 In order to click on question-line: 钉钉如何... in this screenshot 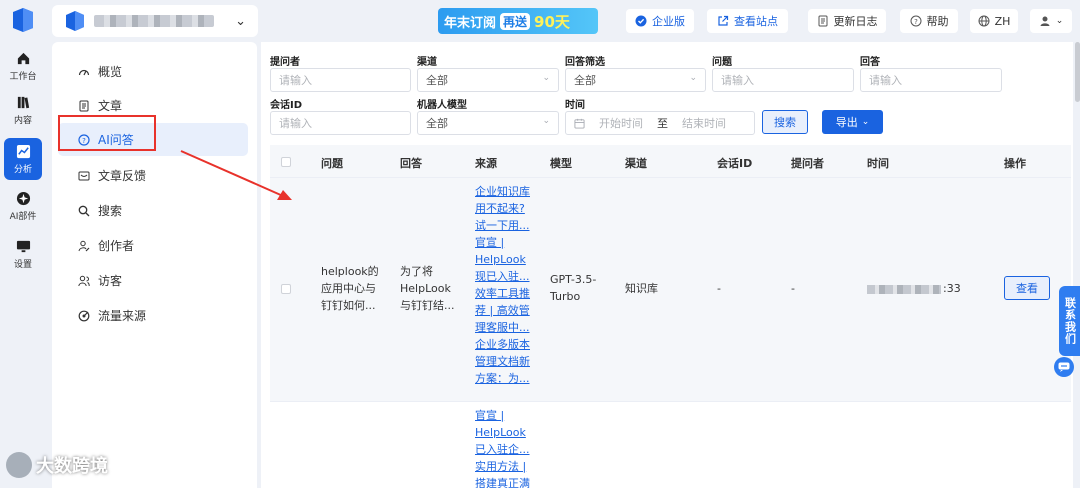, I will do `click(348, 305)`.